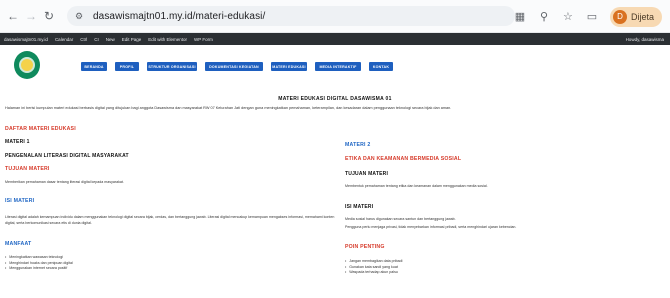  I want to click on materi-1-tujuan-heading: TUJUAN MATERI, so click(27, 169).